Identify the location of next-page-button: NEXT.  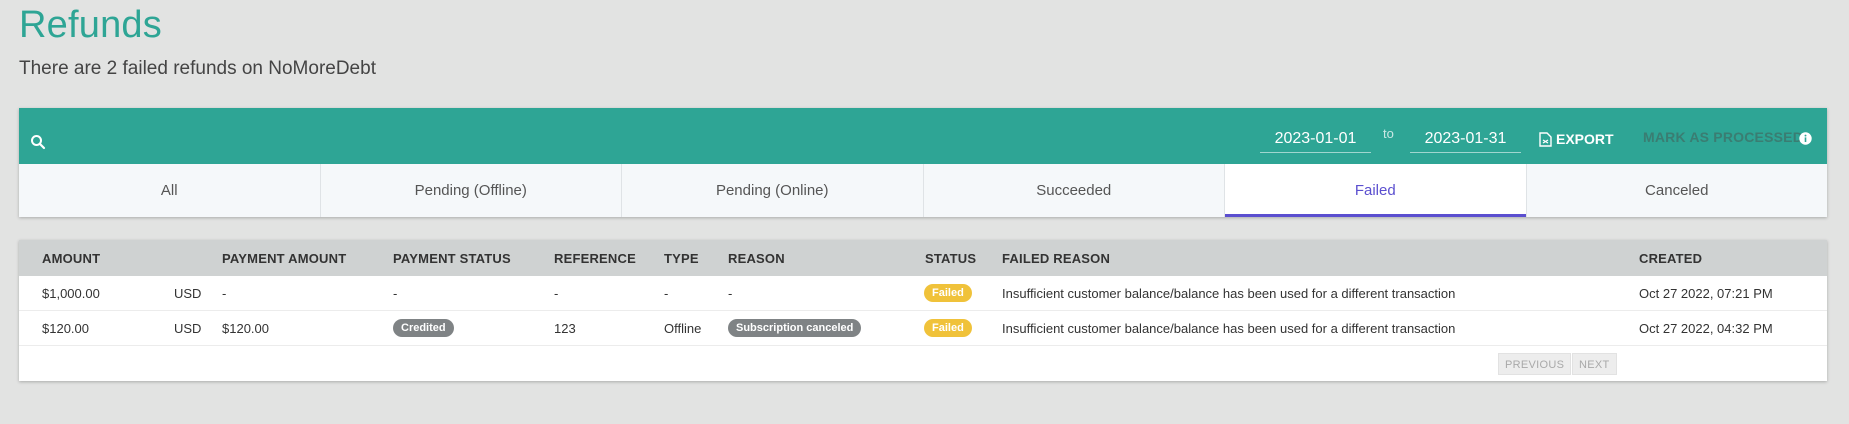
(1594, 364).